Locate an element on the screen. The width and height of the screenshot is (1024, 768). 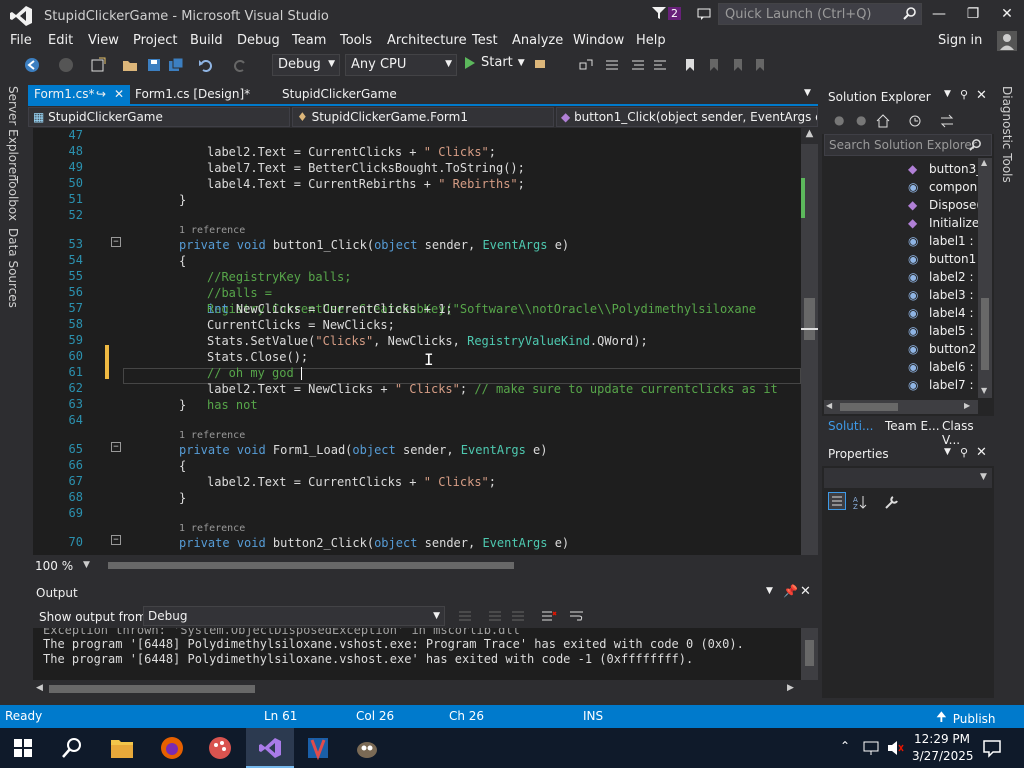
word-wrap-icon is located at coordinates (577, 616).